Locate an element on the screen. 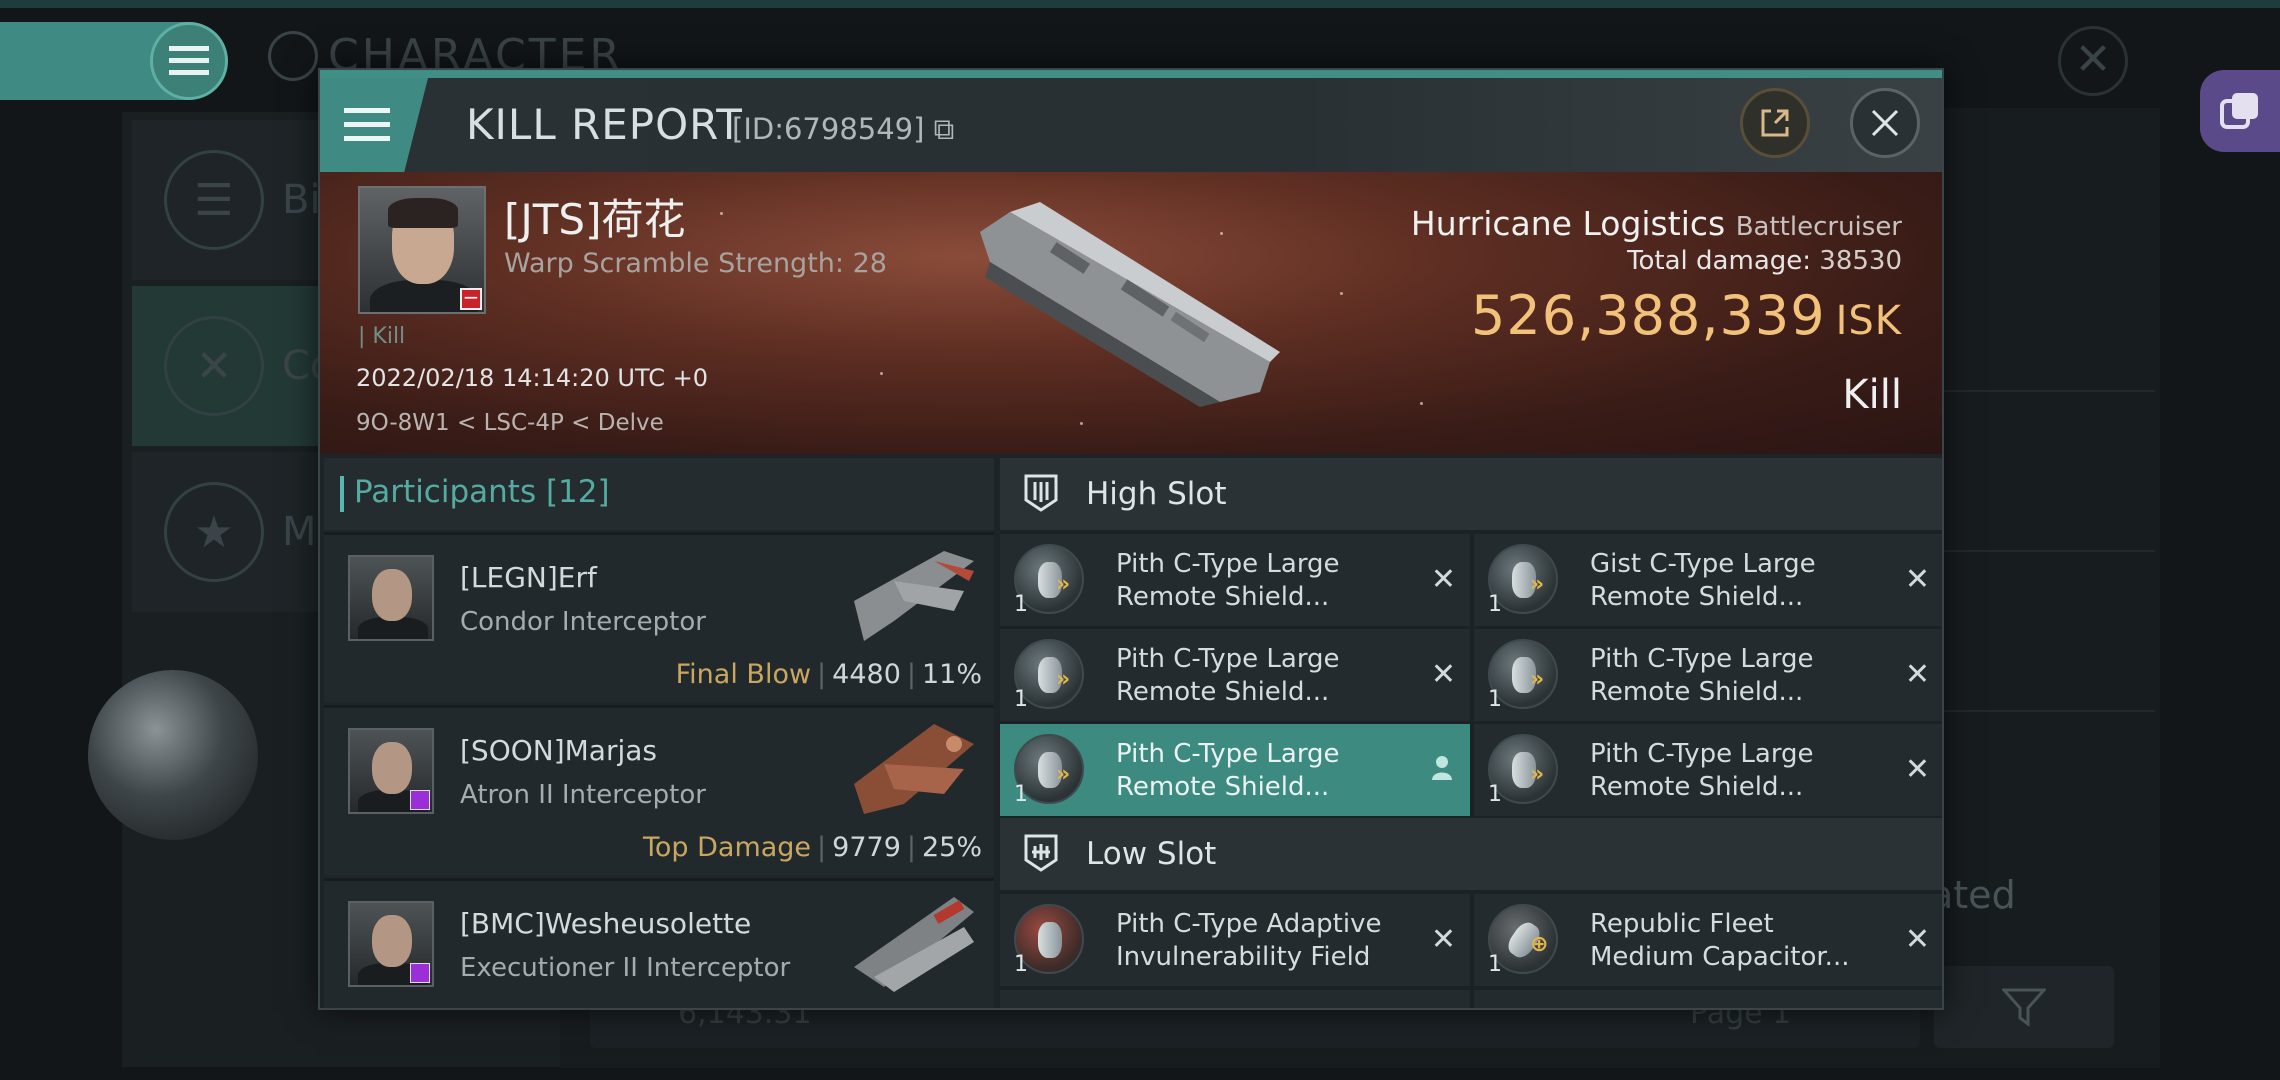  ship-name-text: Hurricane Logistics is located at coordinates (1568, 223).